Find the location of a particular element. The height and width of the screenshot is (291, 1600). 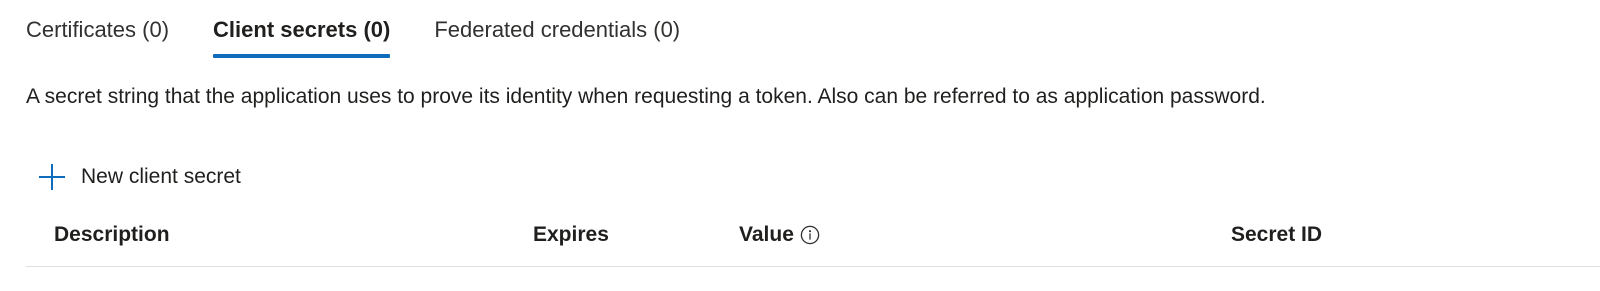

column-header-secret-id-label: Secret ID is located at coordinates (1277, 234).